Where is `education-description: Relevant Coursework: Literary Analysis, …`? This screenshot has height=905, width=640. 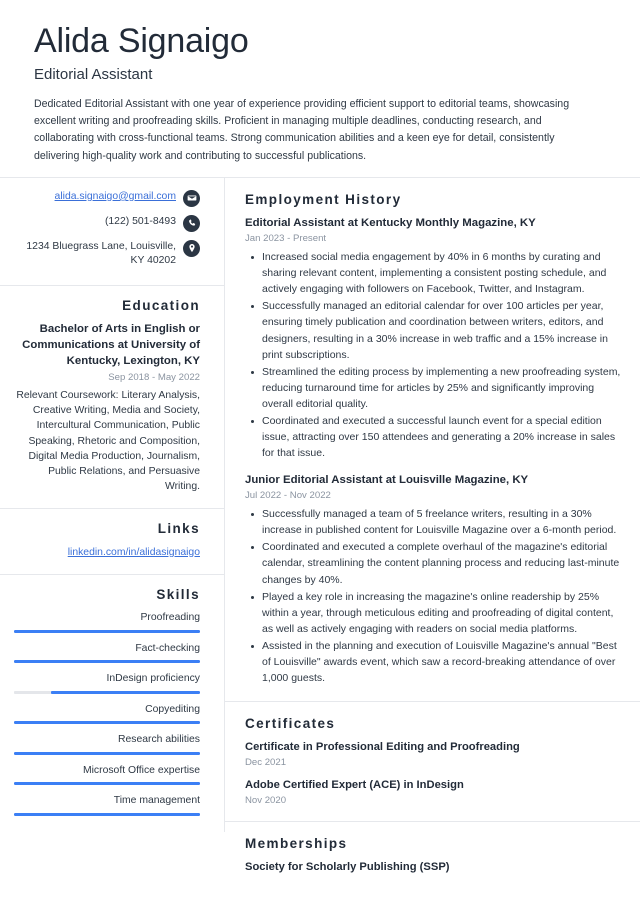 education-description: Relevant Coursework: Literary Analysis, … is located at coordinates (108, 441).